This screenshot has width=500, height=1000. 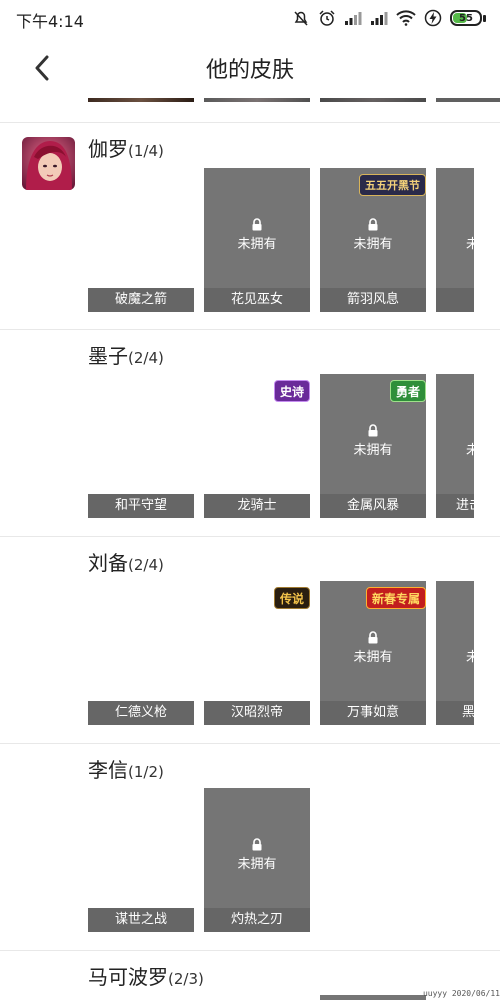 I want to click on skin-card: 勇者 未拥有 金属风暴, so click(x=373, y=446).